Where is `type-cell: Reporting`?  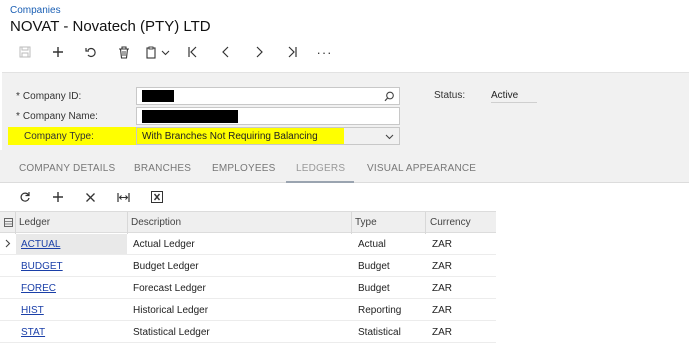
type-cell: Reporting is located at coordinates (380, 310).